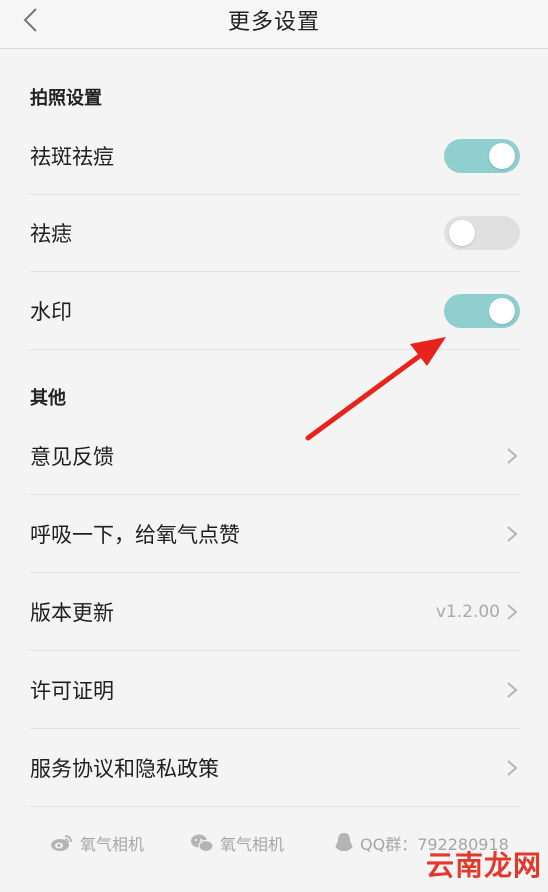  I want to click on row-label: 祛痣, so click(51, 234).